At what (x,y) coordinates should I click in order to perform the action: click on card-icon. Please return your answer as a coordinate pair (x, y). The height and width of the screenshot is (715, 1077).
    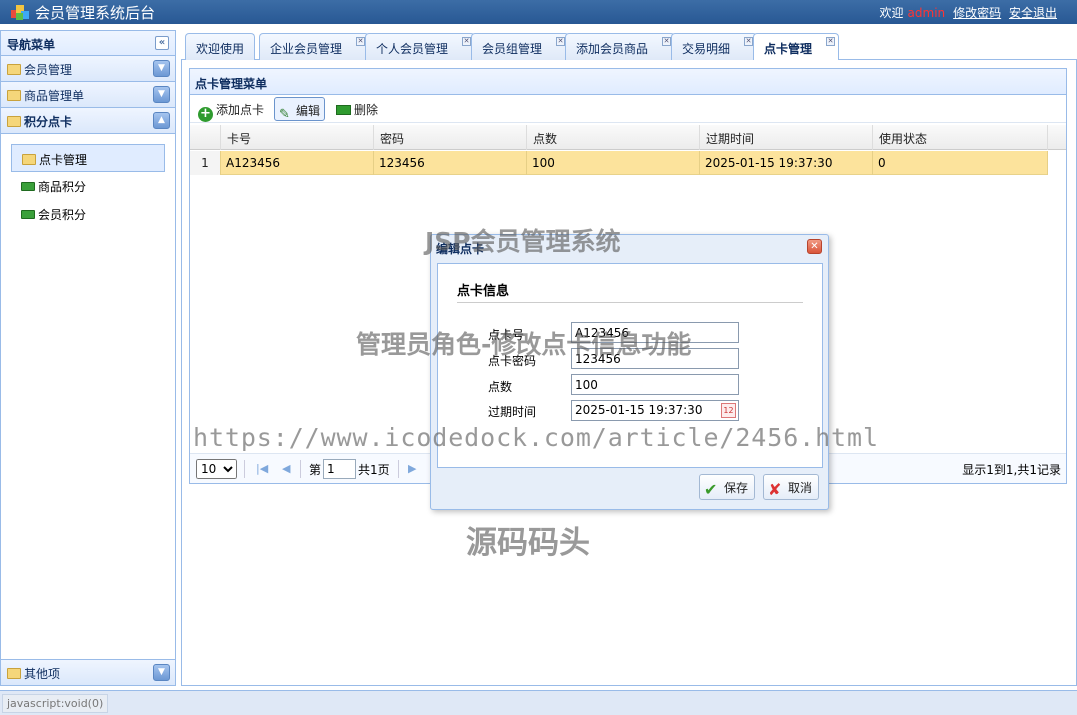
    Looking at the image, I should click on (28, 186).